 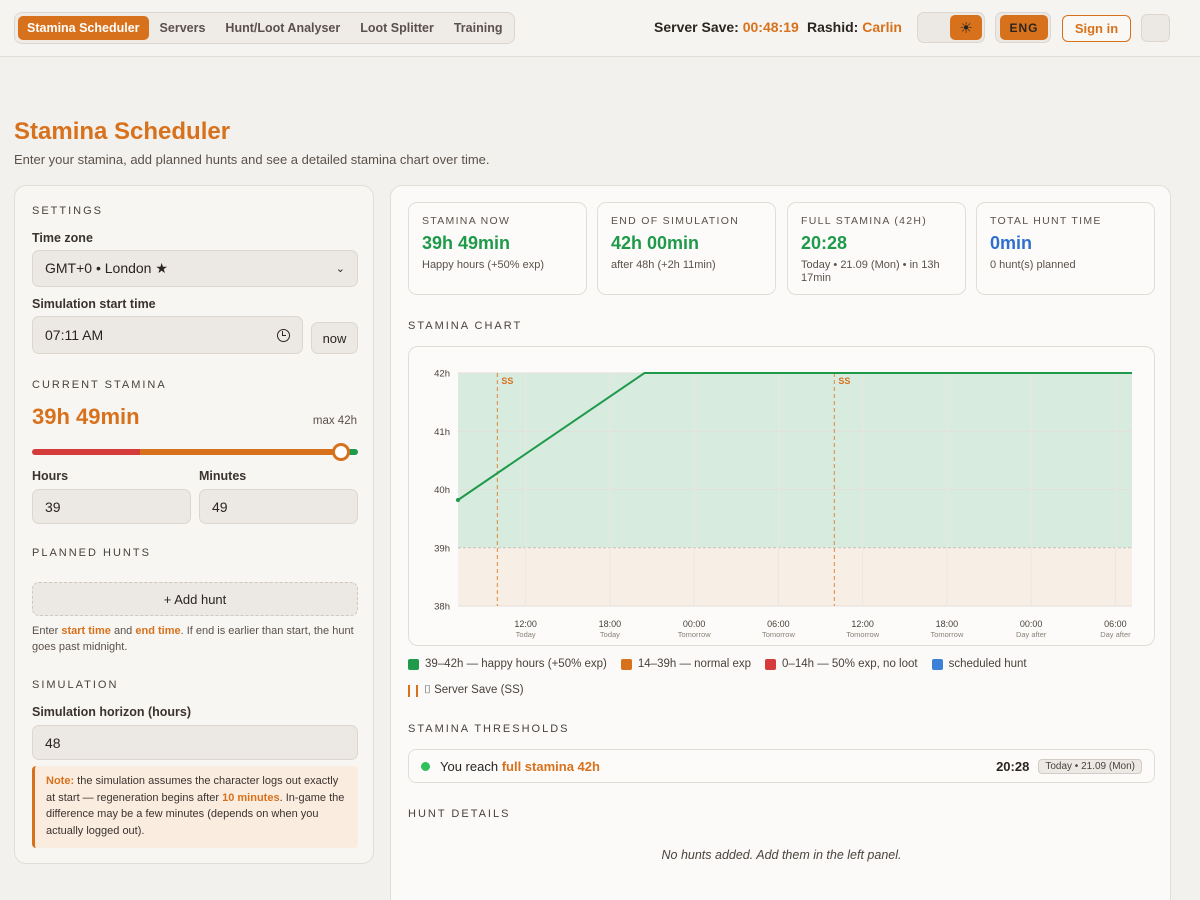 I want to click on nav-stamina-scheduler: Stamina Scheduler, so click(x=83, y=28).